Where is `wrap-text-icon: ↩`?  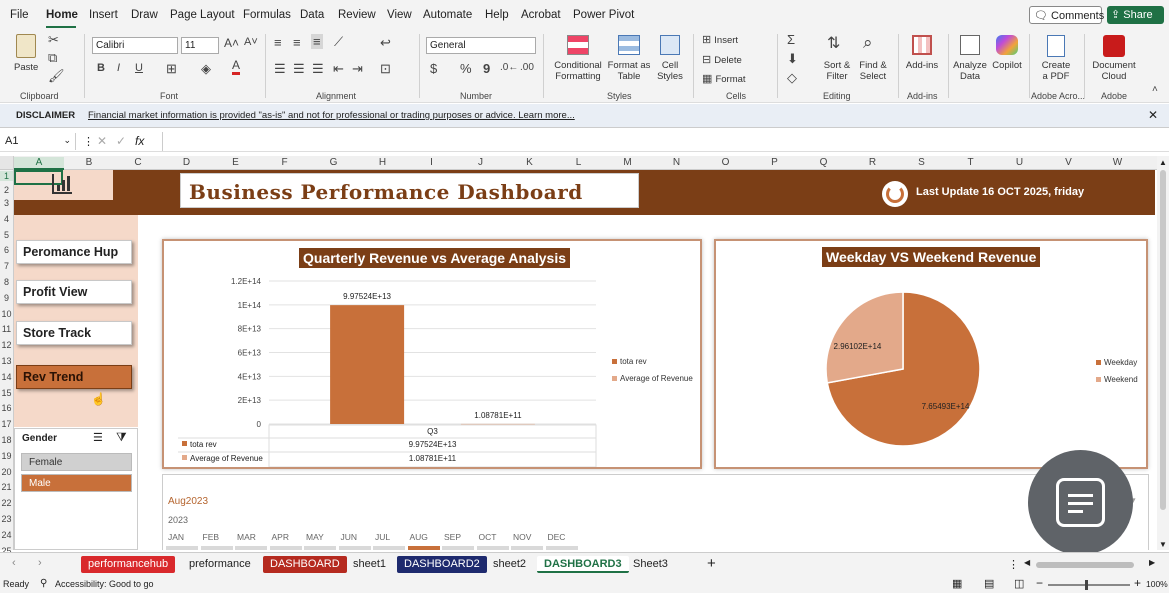 wrap-text-icon: ↩ is located at coordinates (385, 43).